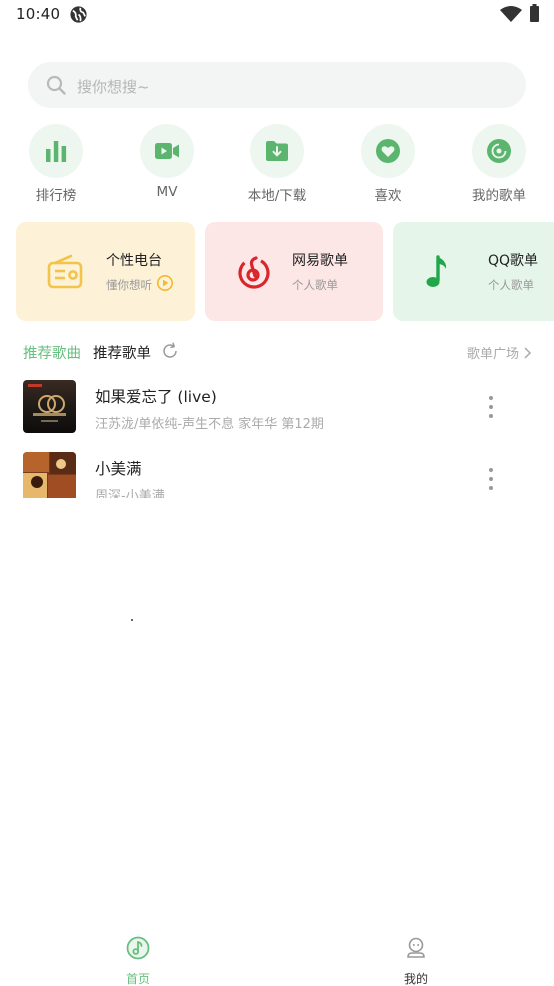 This screenshot has height=986, width=554. Describe the element at coordinates (56, 85) in the screenshot. I see `search-icon` at that location.